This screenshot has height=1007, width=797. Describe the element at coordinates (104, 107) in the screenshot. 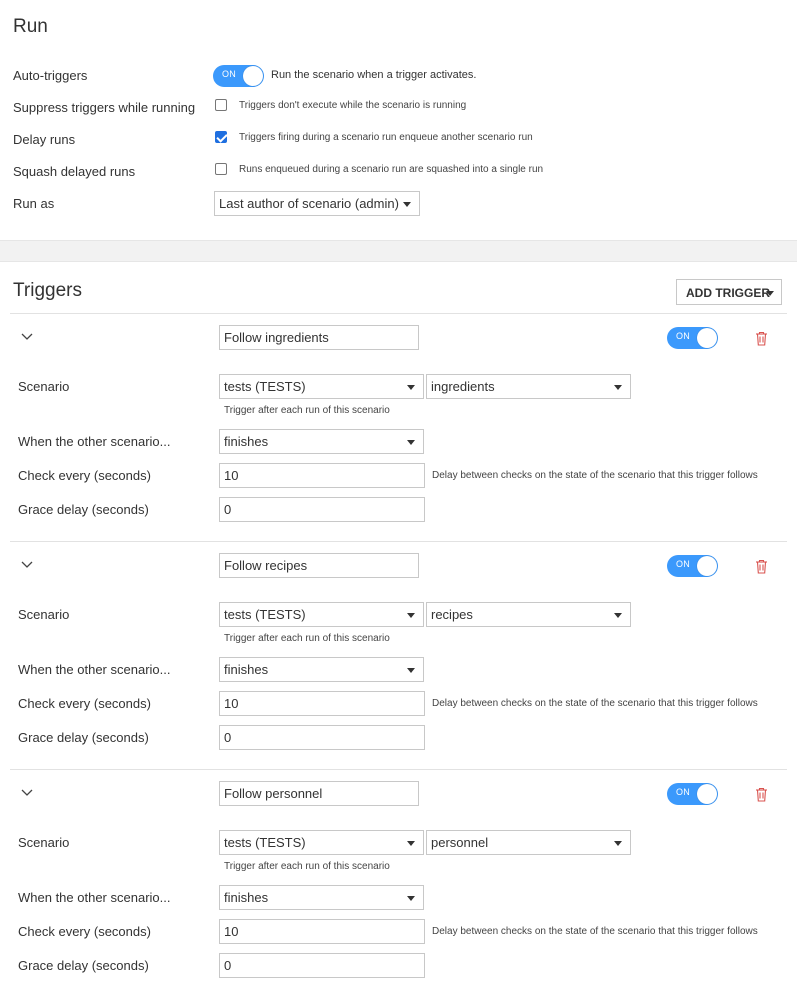

I see `suppress-triggers-label: Suppress triggers while running` at that location.